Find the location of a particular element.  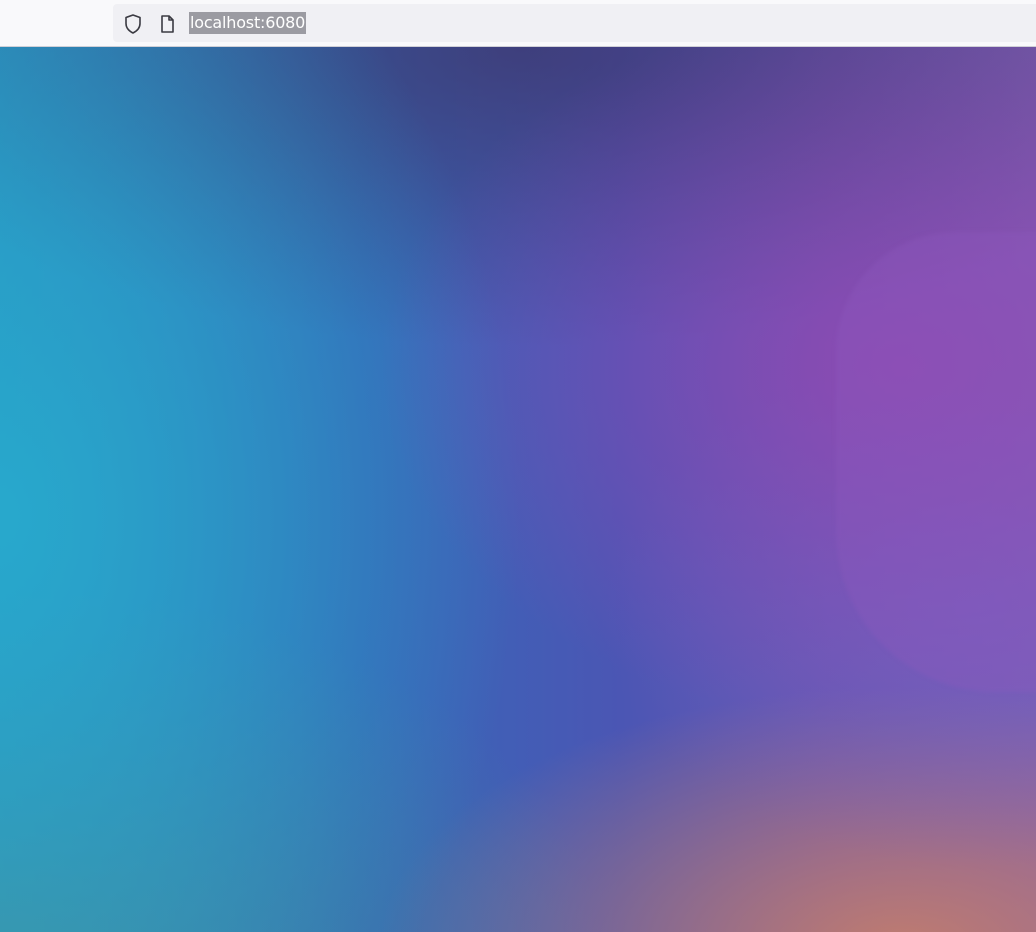

browser-toolbar: localhost:6080 is located at coordinates (518, 23).